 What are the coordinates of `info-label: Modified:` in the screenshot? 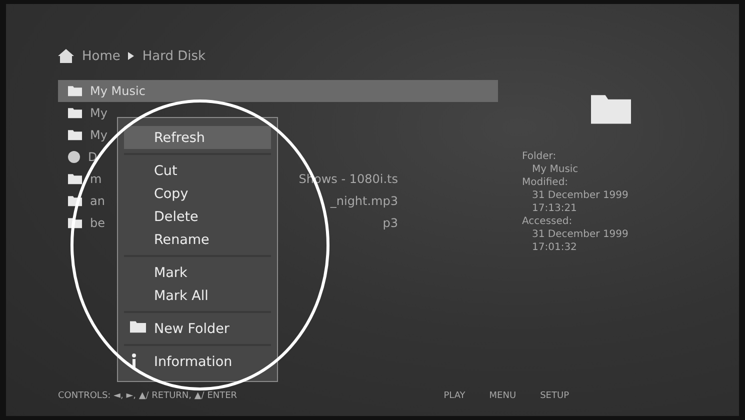 It's located at (546, 182).